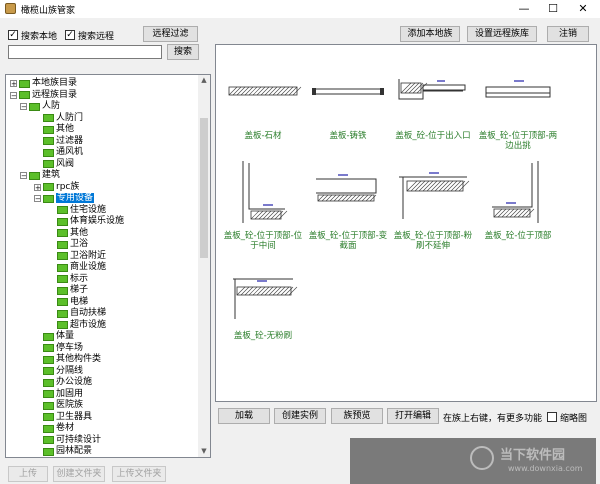 Image resolution: width=600 pixels, height=484 pixels. What do you see at coordinates (58, 141) in the screenshot?
I see `tree-node: 过滤器` at bounding box center [58, 141].